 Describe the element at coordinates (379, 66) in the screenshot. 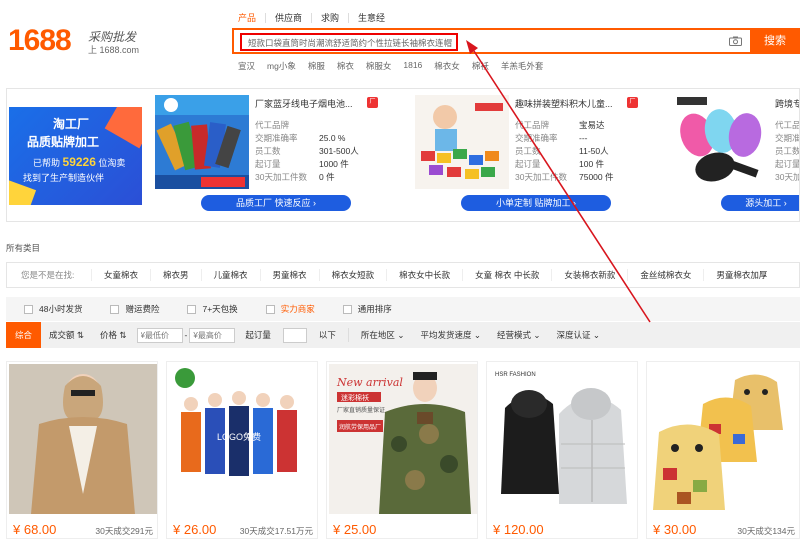

I see `hot-word: 棉服女` at that location.